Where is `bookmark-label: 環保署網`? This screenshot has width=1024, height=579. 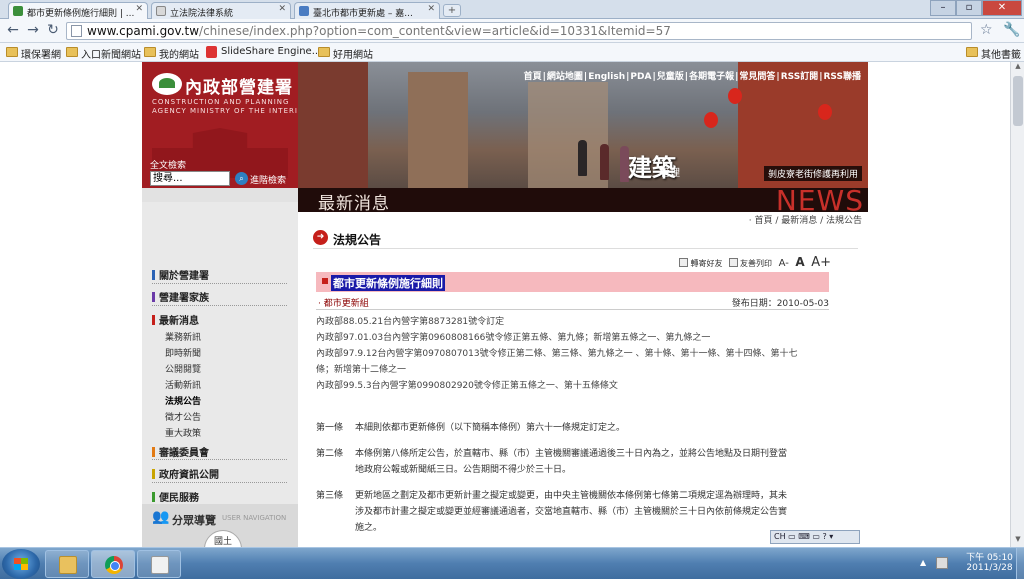 bookmark-label: 環保署網 is located at coordinates (41, 55).